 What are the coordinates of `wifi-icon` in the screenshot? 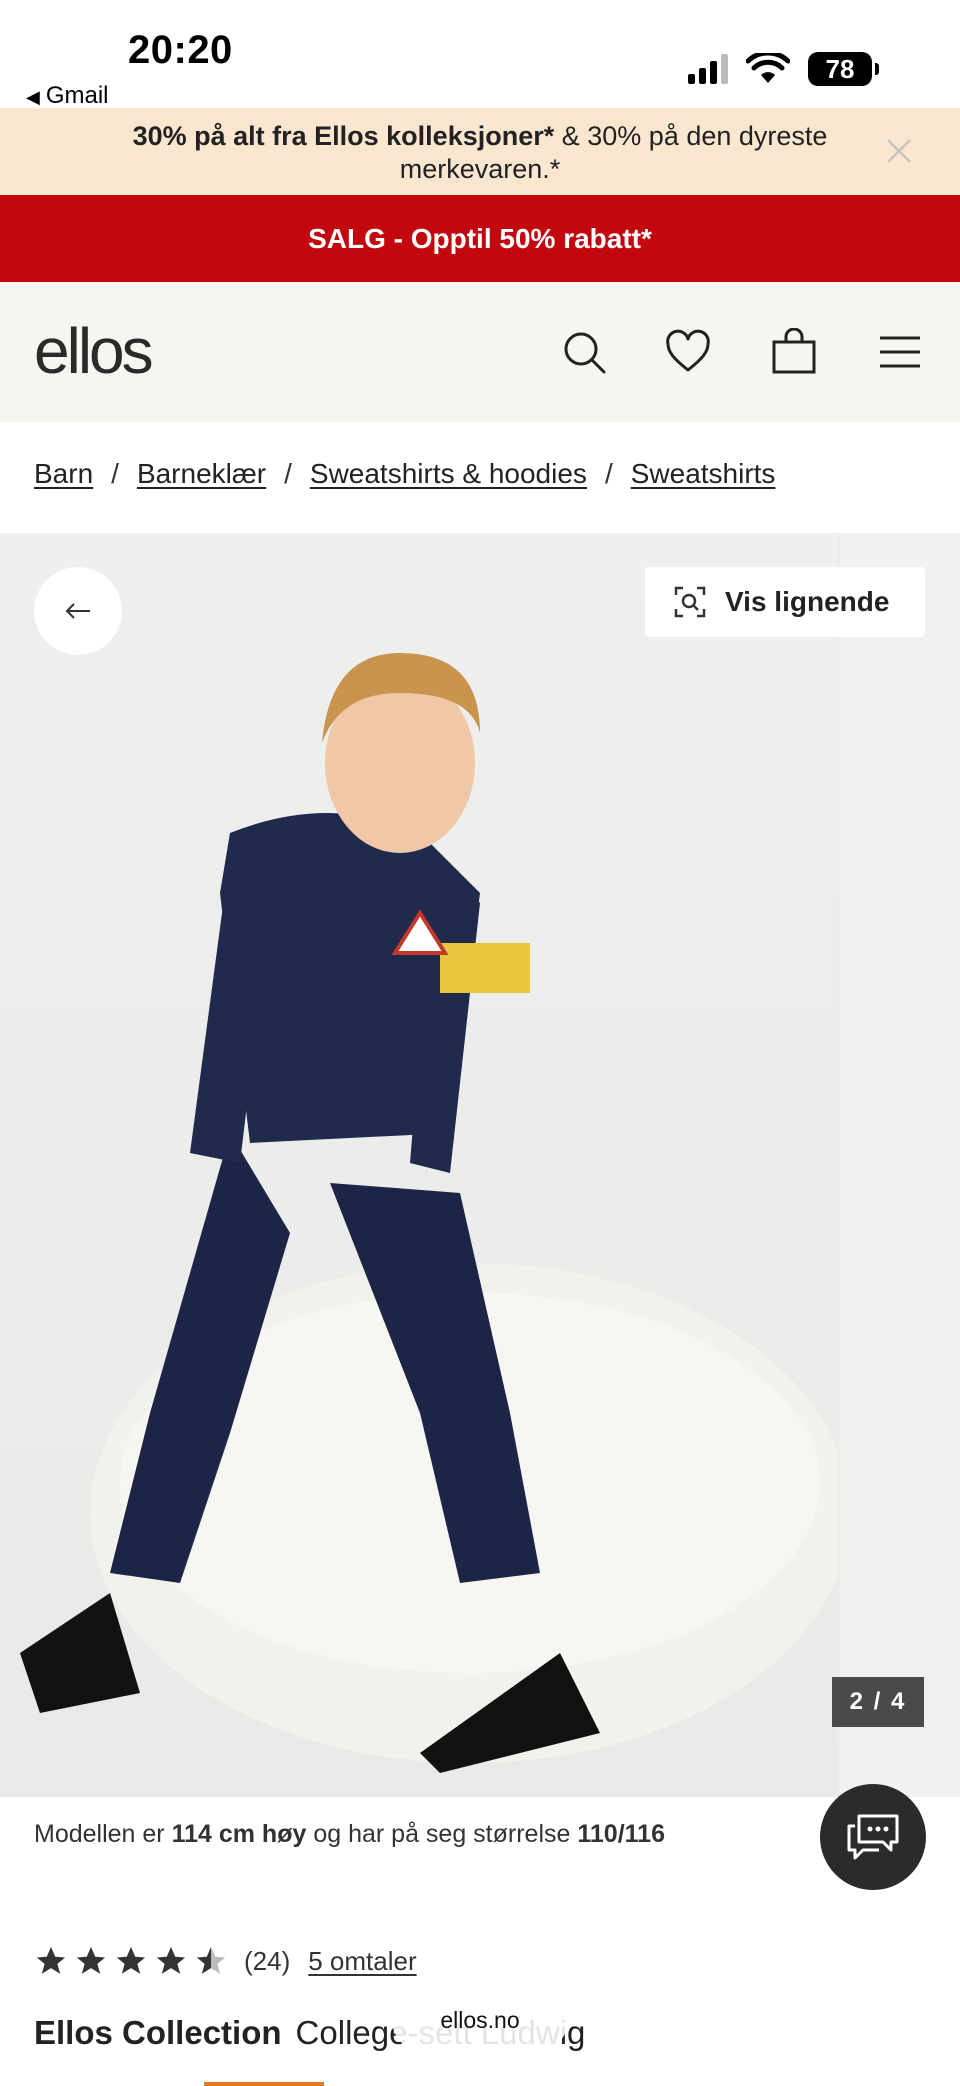 It's located at (768, 68).